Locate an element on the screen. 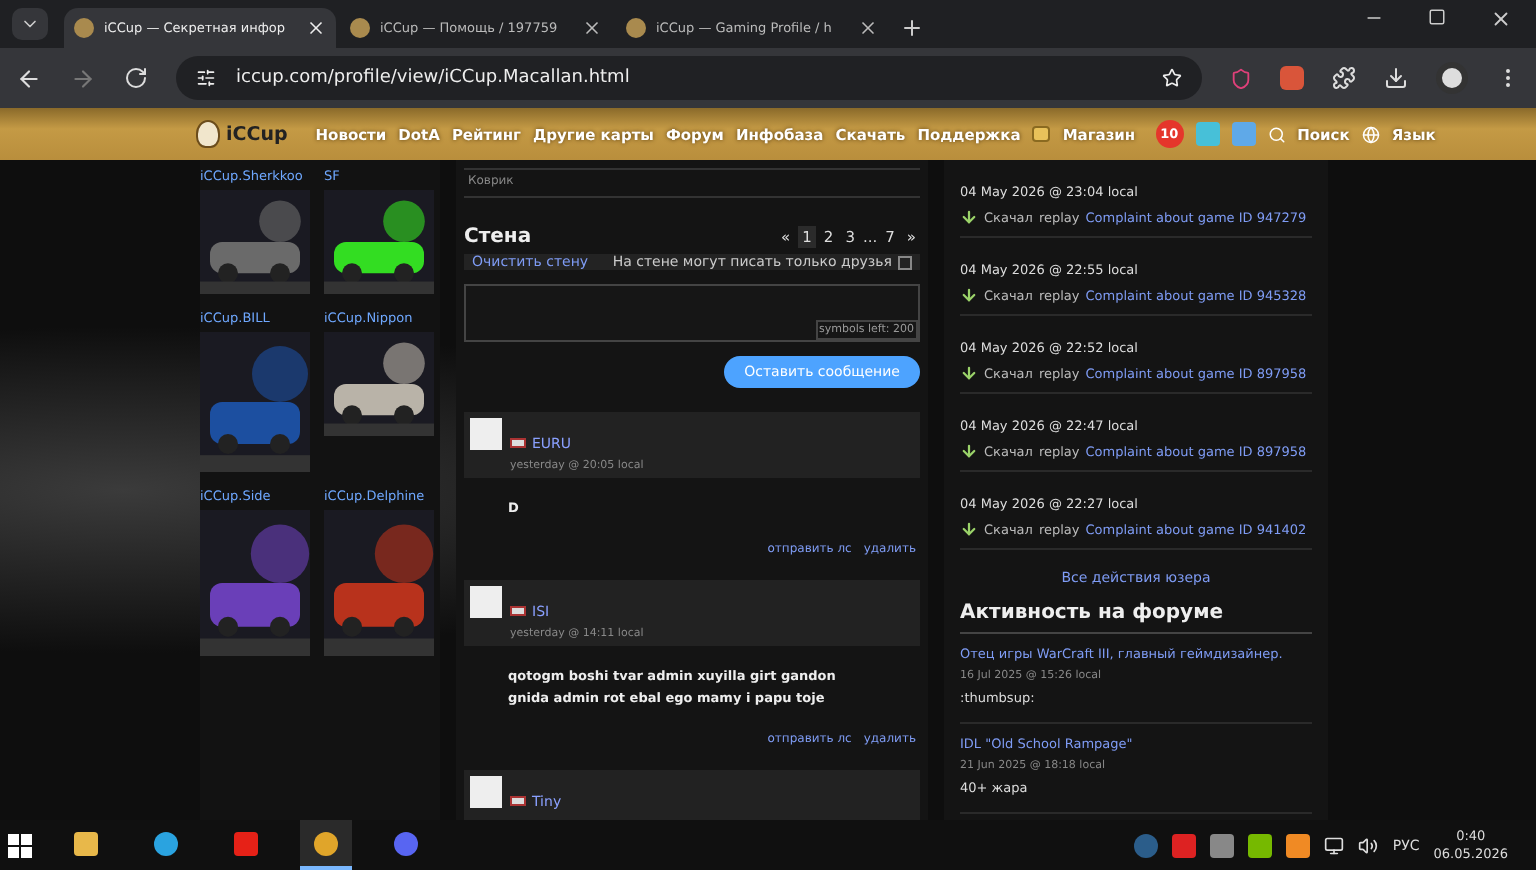 The width and height of the screenshot is (1536, 870). forum-heading: Активность на форуме is located at coordinates (1136, 618).